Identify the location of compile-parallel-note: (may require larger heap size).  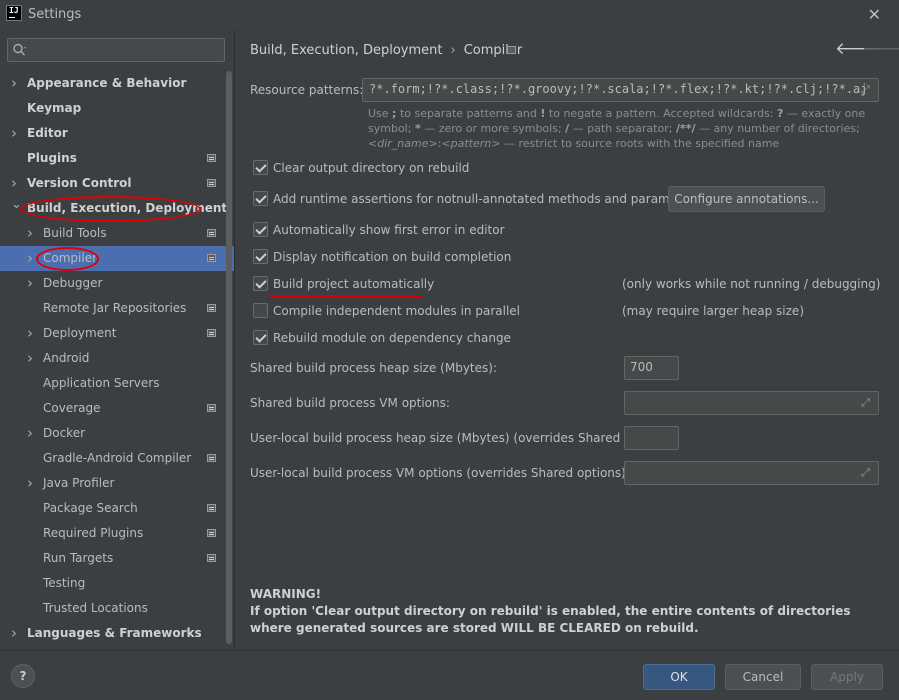
(713, 311).